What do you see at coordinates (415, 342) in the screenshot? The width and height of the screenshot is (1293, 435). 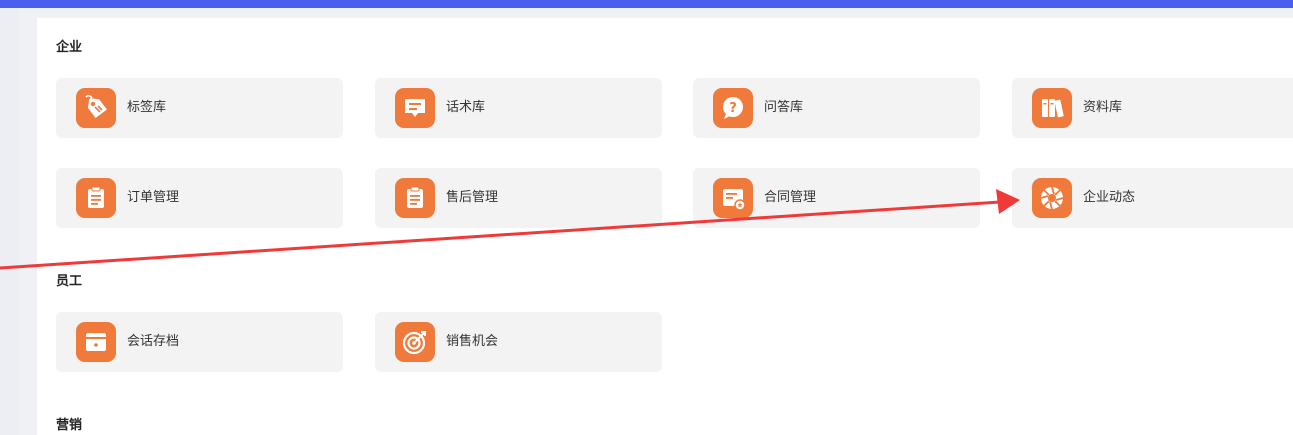 I see `target-icon` at bounding box center [415, 342].